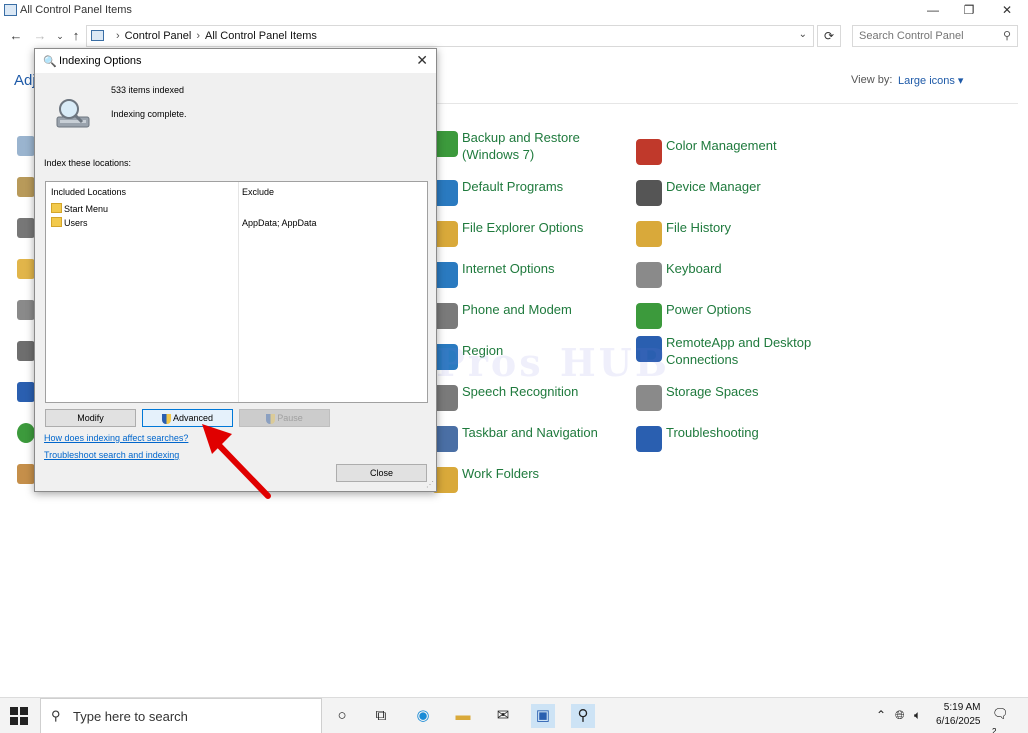 The height and width of the screenshot is (733, 1028). Describe the element at coordinates (933, 11) in the screenshot. I see `minimize-button: —` at that location.